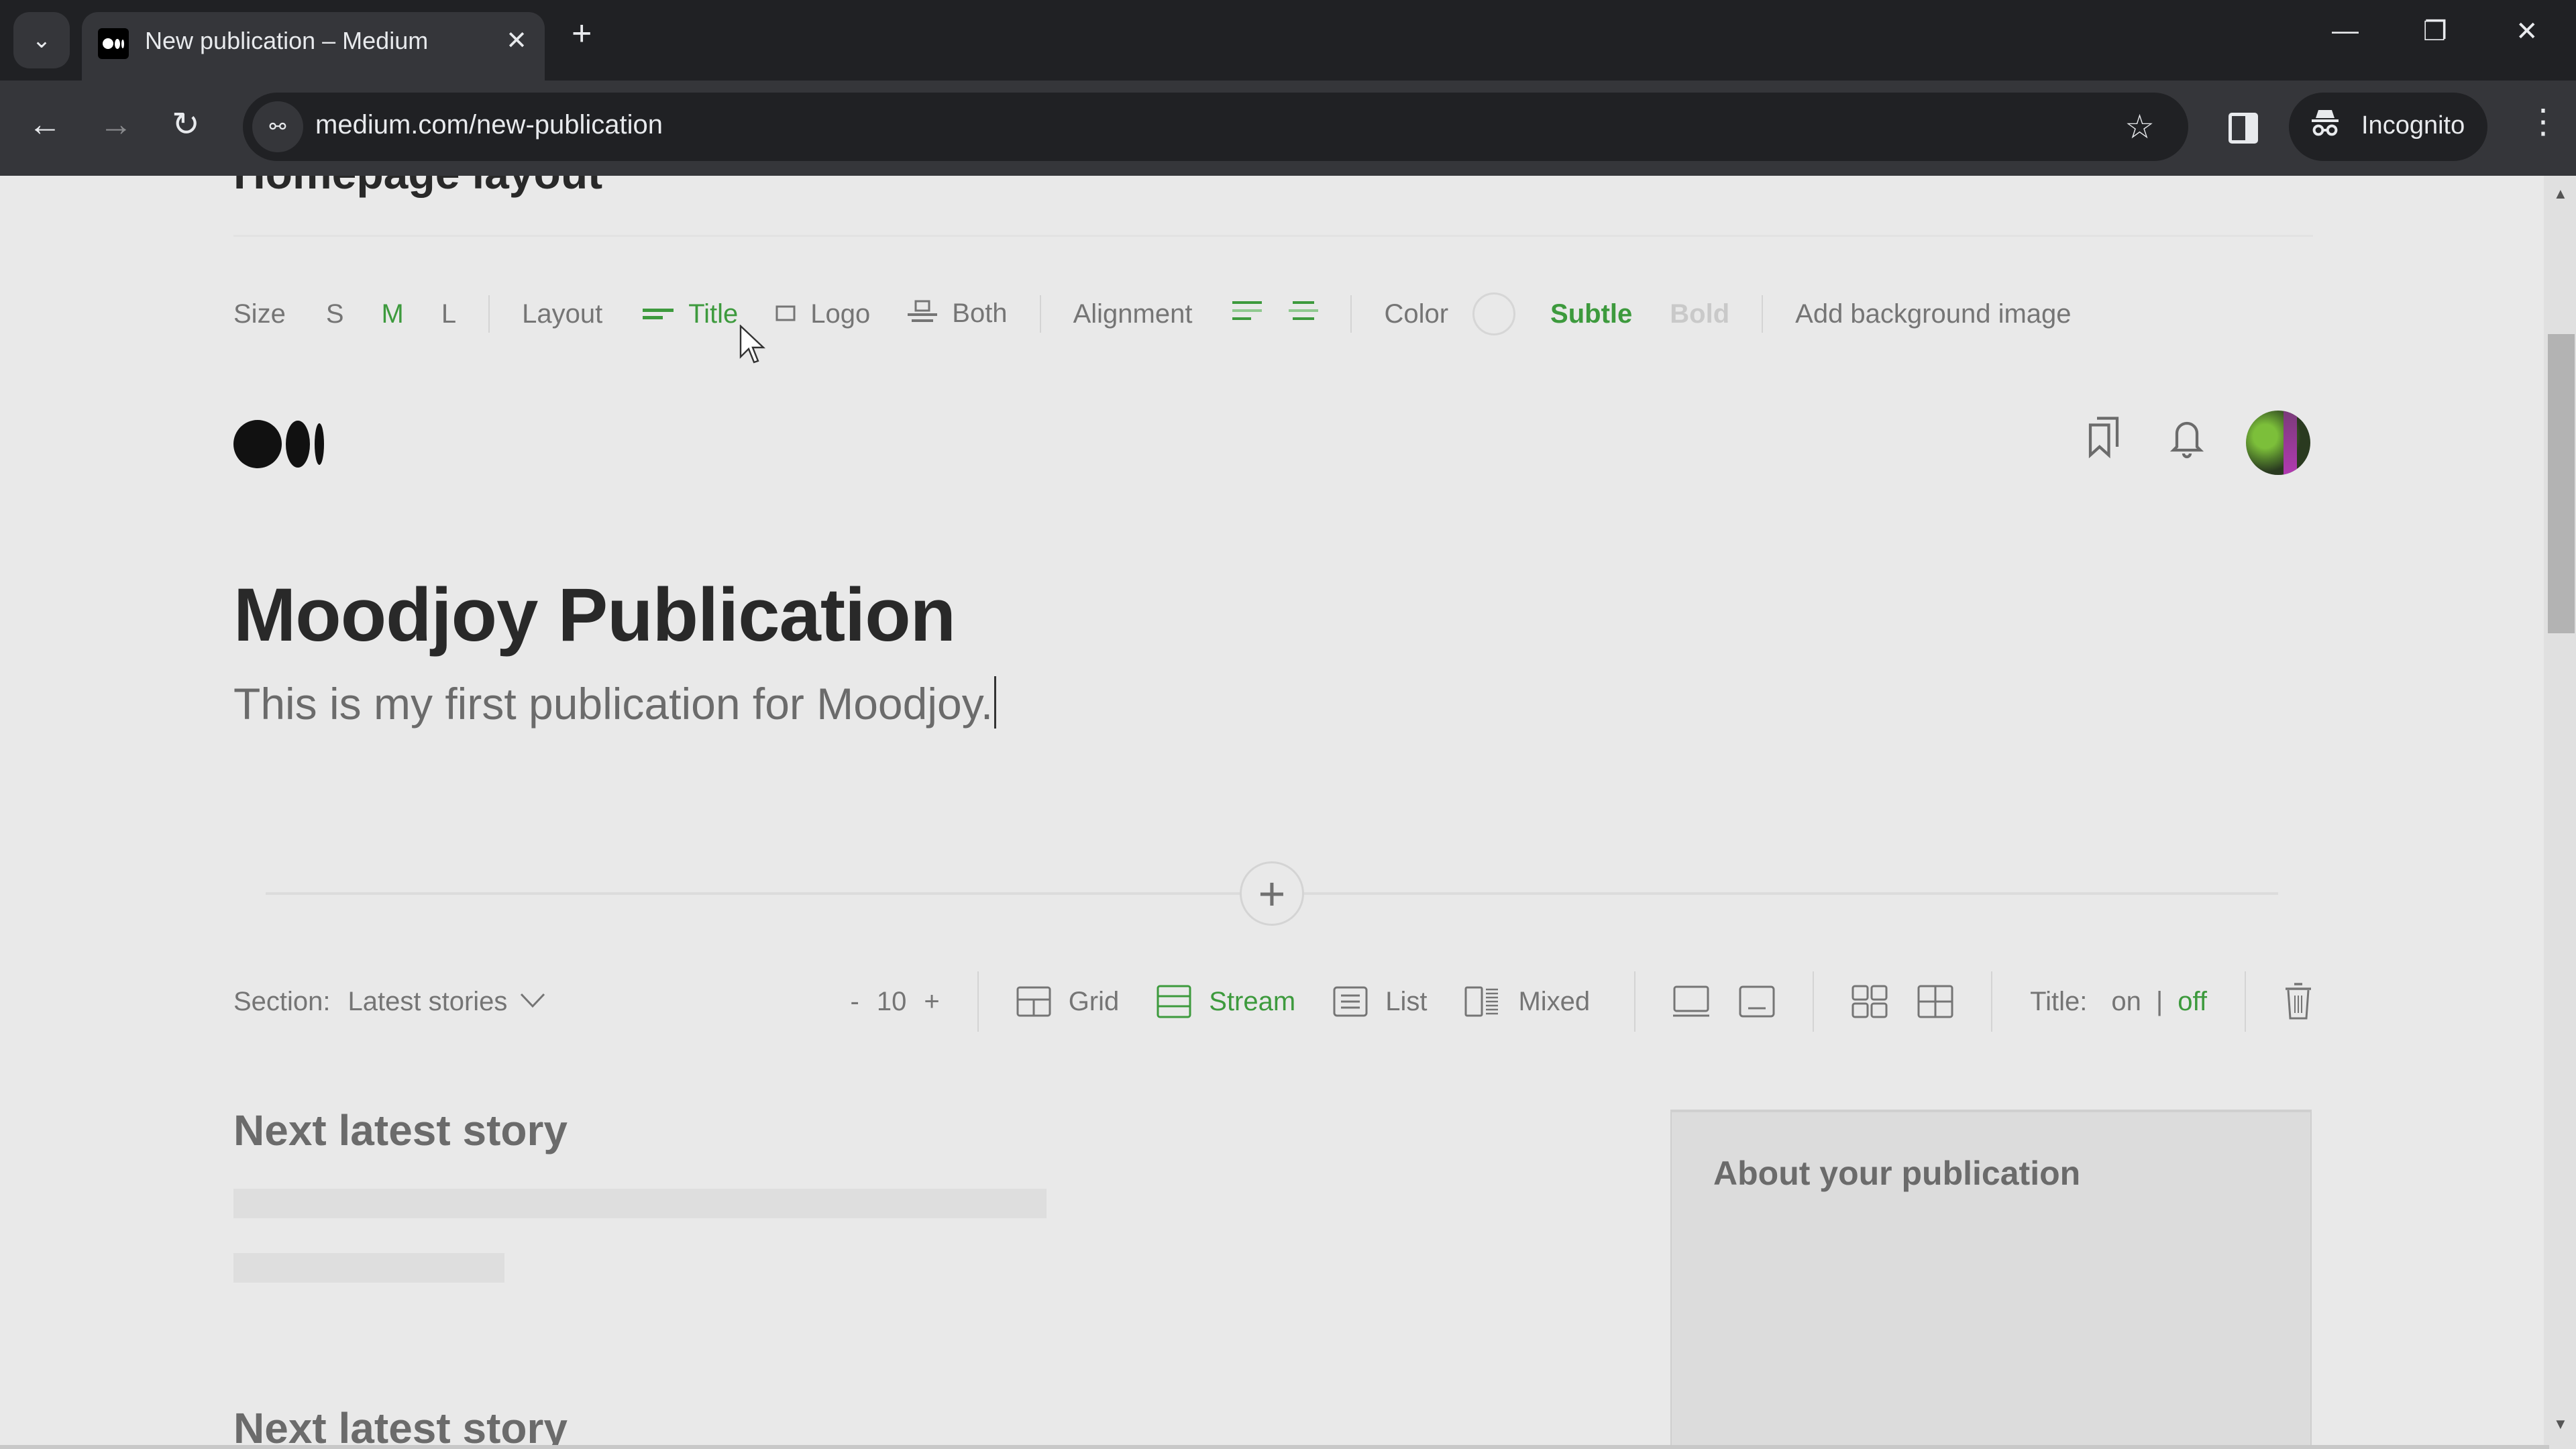 The height and width of the screenshot is (1449, 2576). Describe the element at coordinates (287, 40) in the screenshot. I see `tab-title: New publication – Medium` at that location.